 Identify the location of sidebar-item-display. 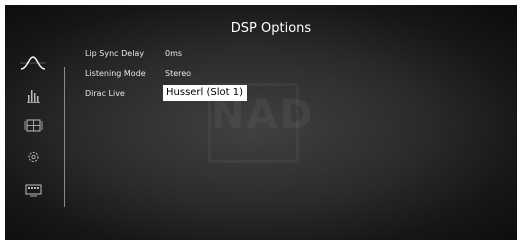
(33, 190).